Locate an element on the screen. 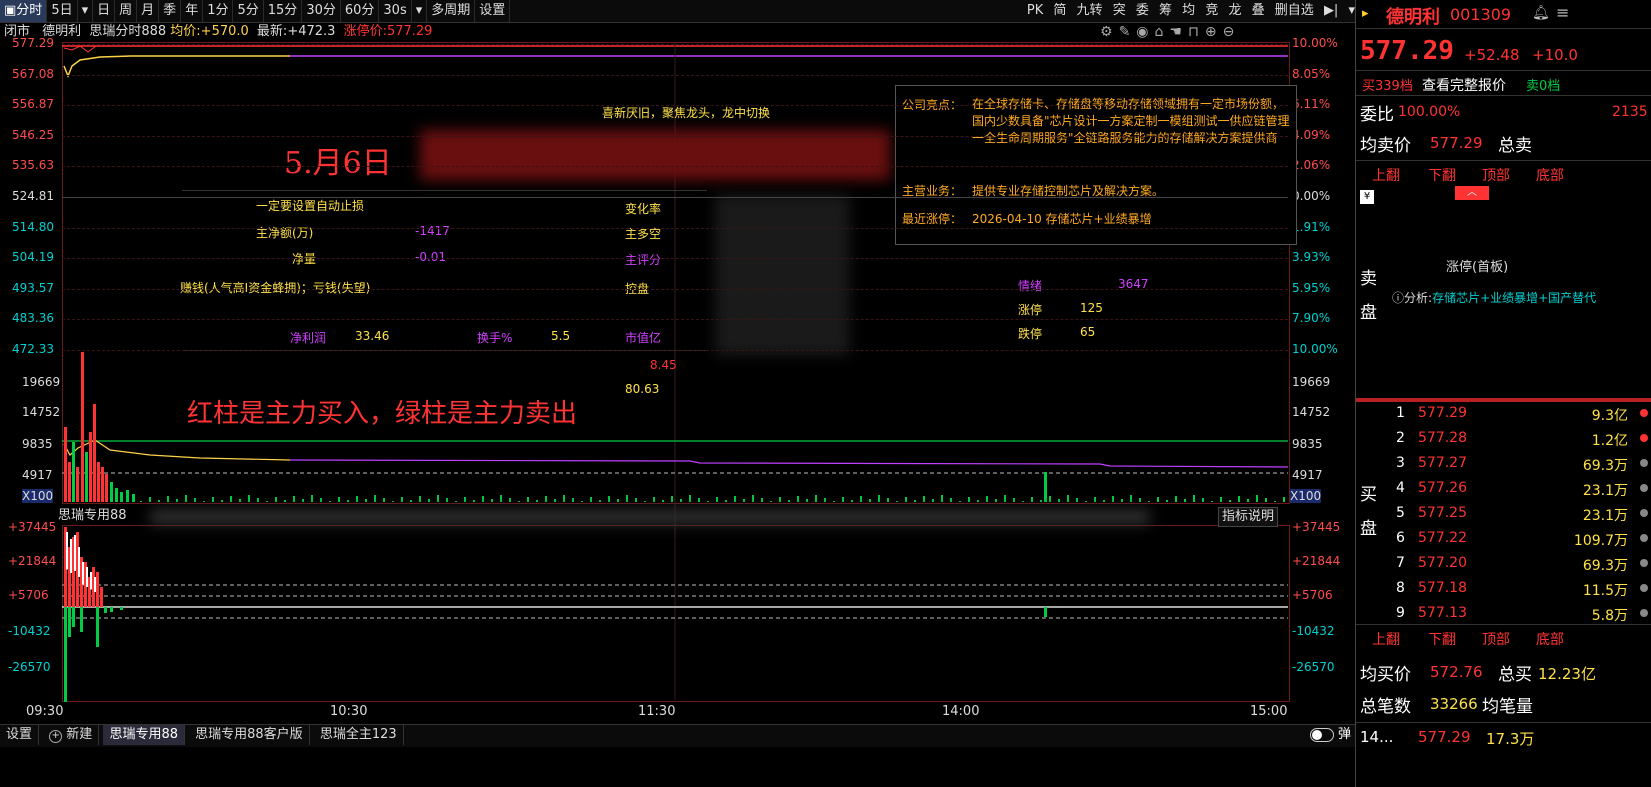  bid-row: 8 577.18 11.5万 is located at coordinates (1503, 589).